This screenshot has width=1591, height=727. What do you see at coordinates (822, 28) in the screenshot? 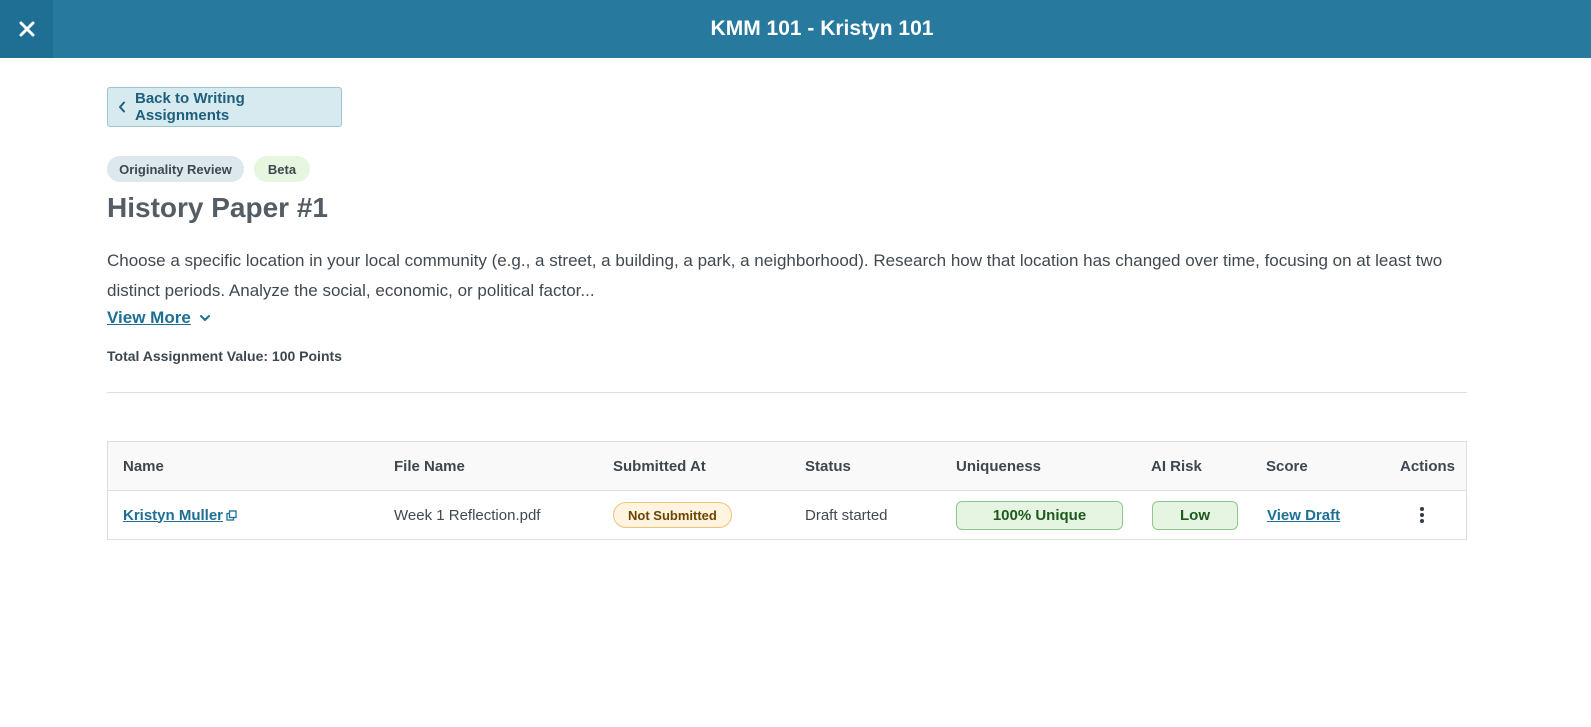
I see `course-title: KMM 101 - Kristyn 101` at bounding box center [822, 28].